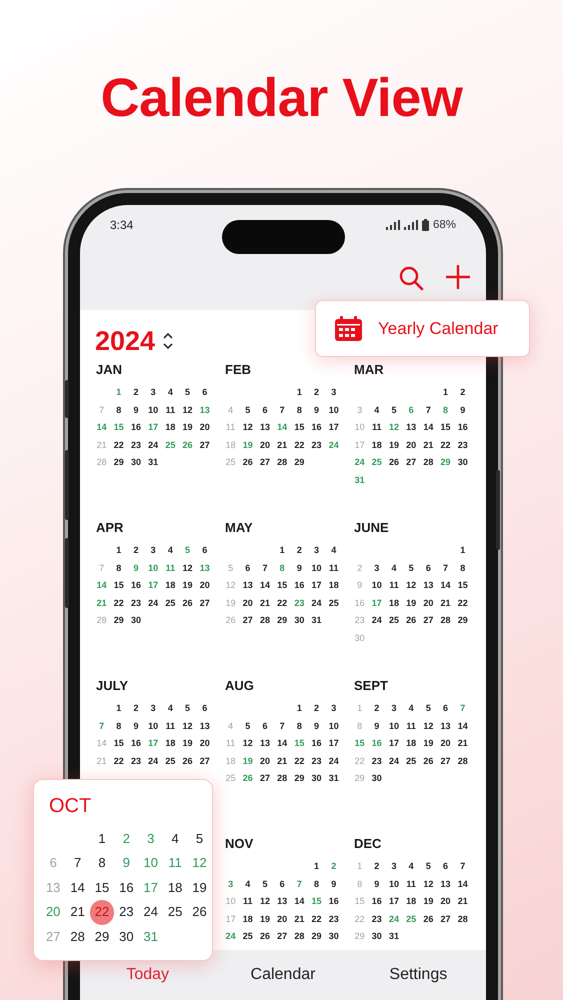 The height and width of the screenshot is (1000, 563). What do you see at coordinates (376, 603) in the screenshot?
I see `day-number: 17` at bounding box center [376, 603].